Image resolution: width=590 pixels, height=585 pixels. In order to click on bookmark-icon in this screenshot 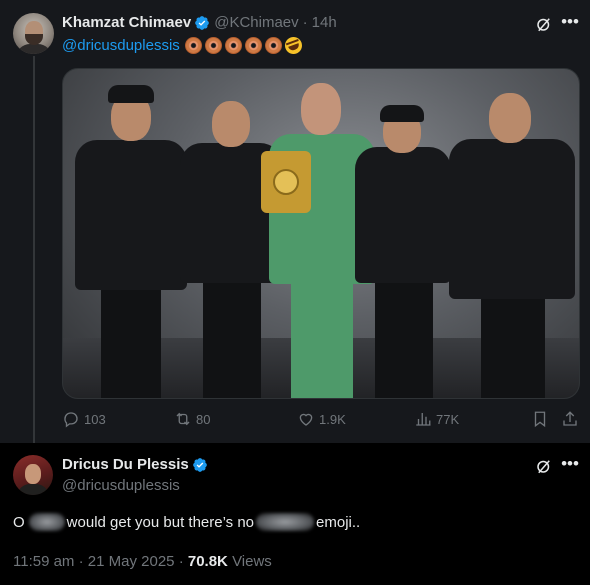, I will do `click(540, 419)`.